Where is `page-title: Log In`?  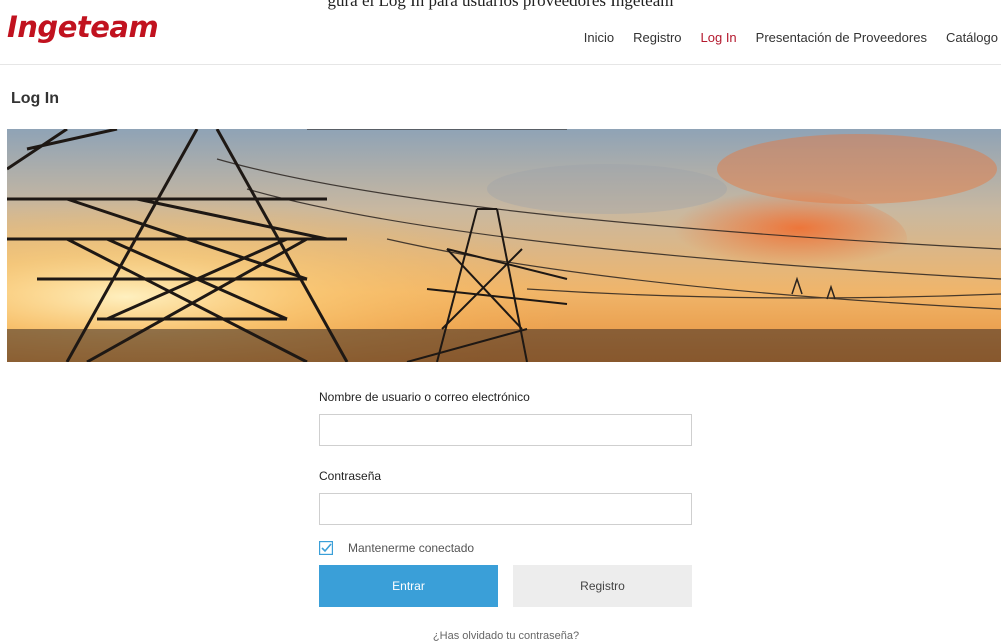 page-title: Log In is located at coordinates (35, 98).